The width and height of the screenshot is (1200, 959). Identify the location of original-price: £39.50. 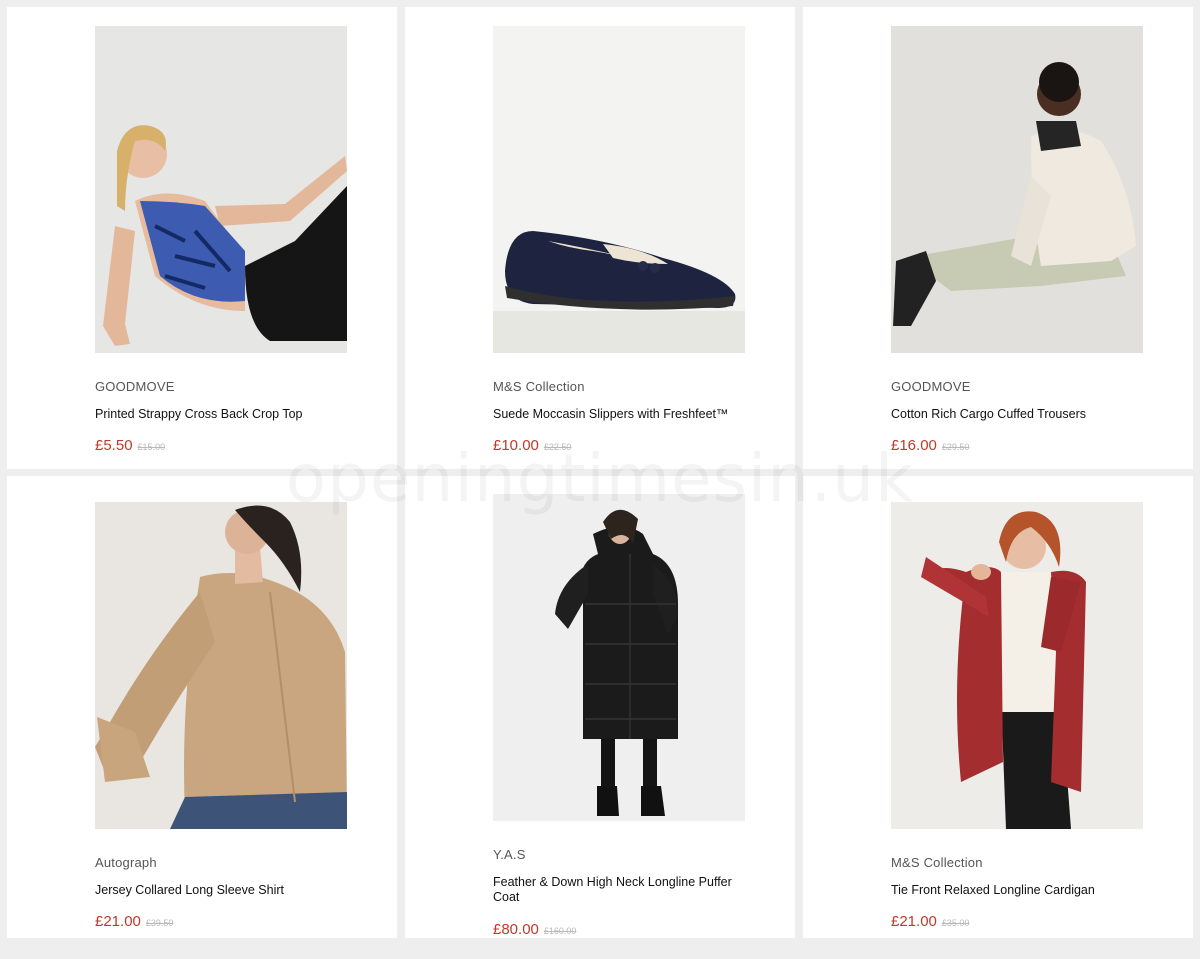
(159, 923).